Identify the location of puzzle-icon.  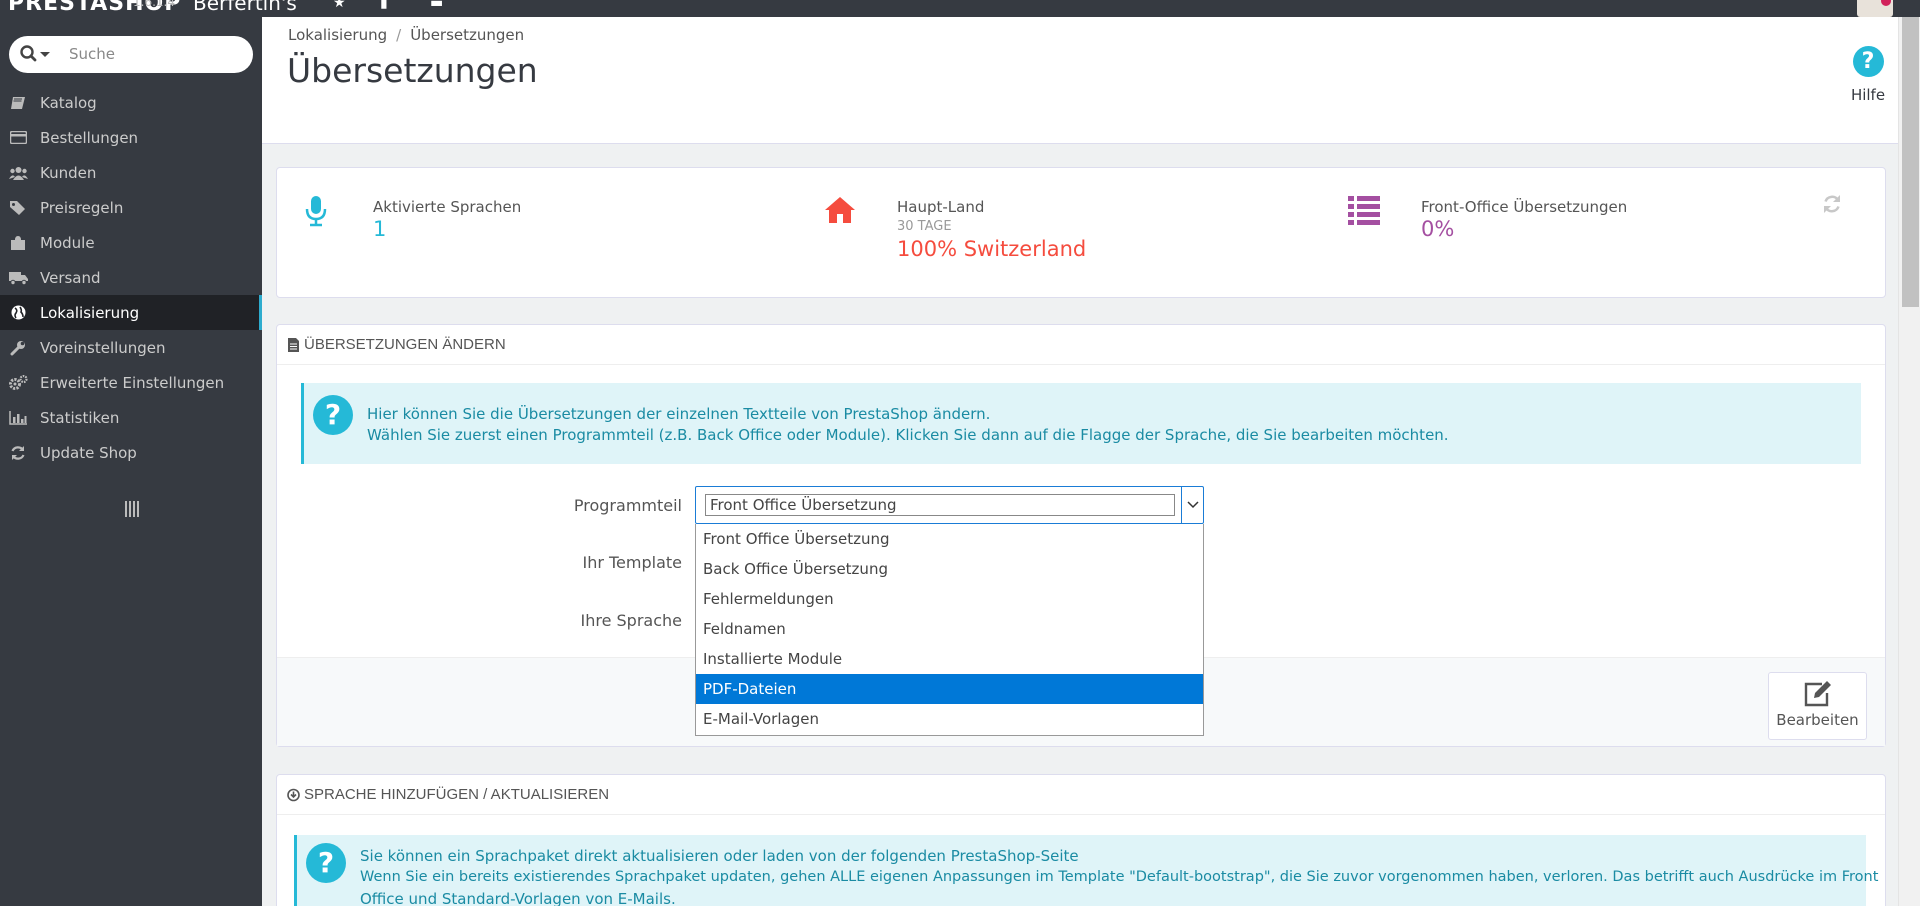
(20, 243).